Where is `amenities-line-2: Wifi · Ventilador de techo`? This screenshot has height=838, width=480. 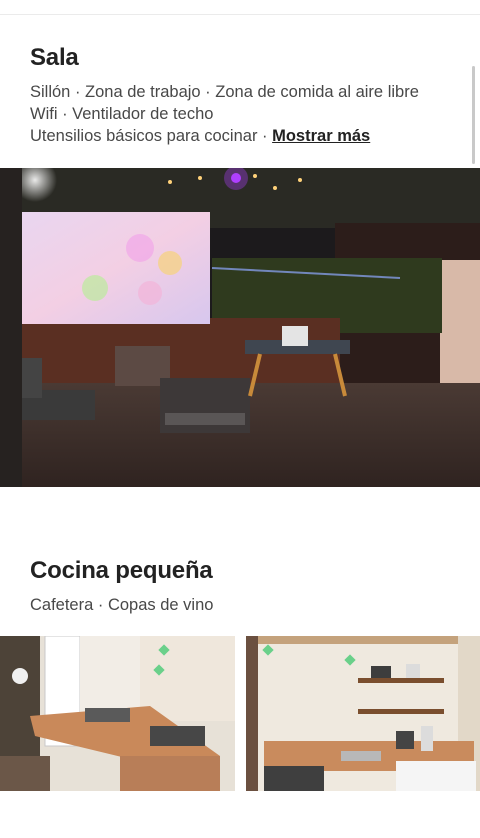
amenities-line-2: Wifi · Ventilador de techo is located at coordinates (122, 114).